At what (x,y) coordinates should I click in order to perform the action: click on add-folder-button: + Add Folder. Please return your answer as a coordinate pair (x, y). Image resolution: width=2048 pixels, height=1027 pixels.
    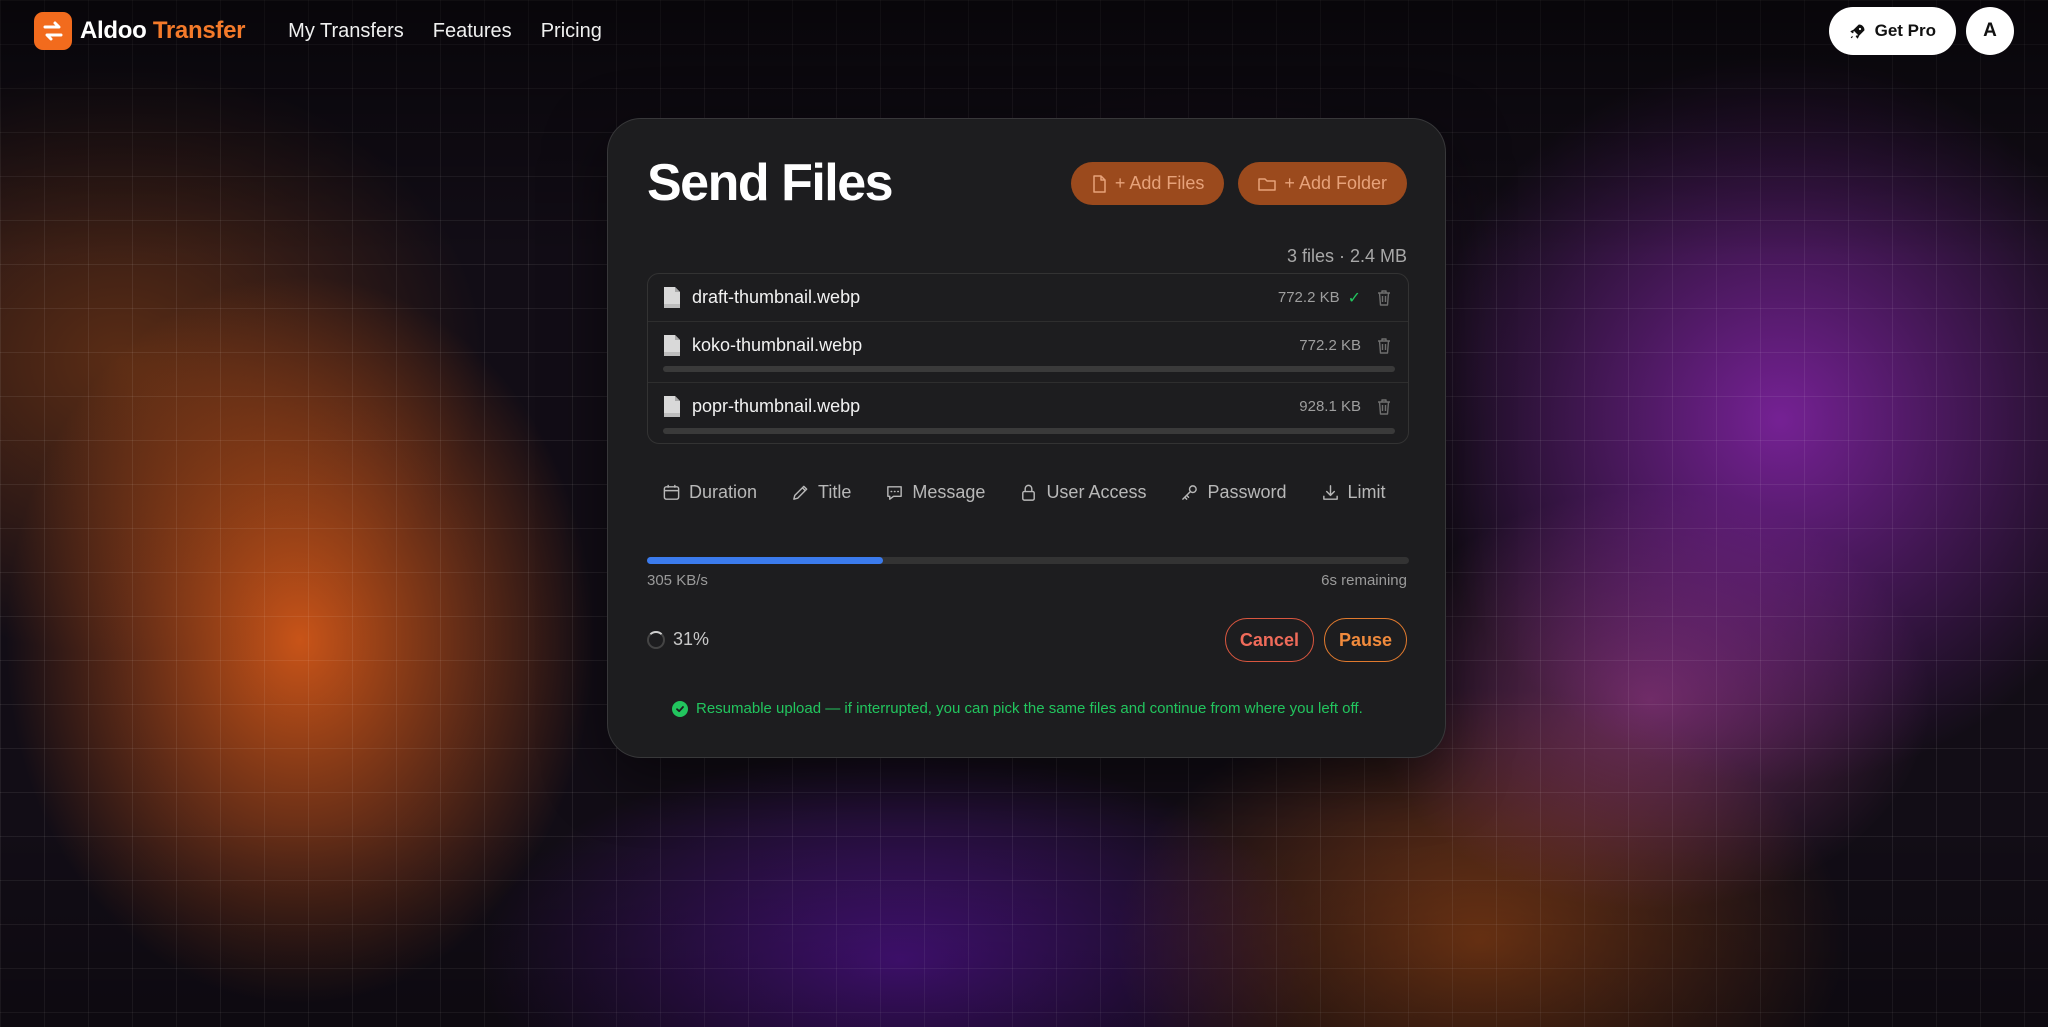
    Looking at the image, I should click on (1322, 183).